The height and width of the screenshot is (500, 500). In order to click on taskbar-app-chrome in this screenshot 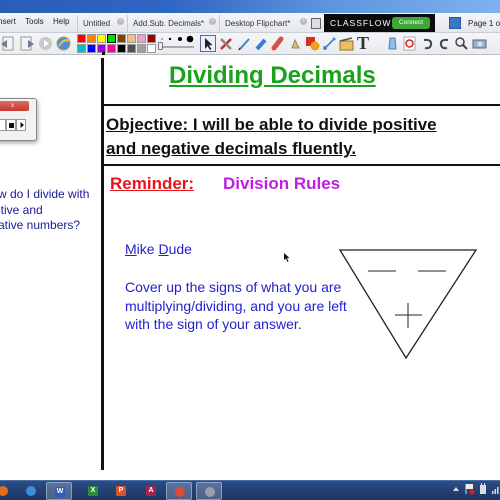, I will do `click(179, 491)`.